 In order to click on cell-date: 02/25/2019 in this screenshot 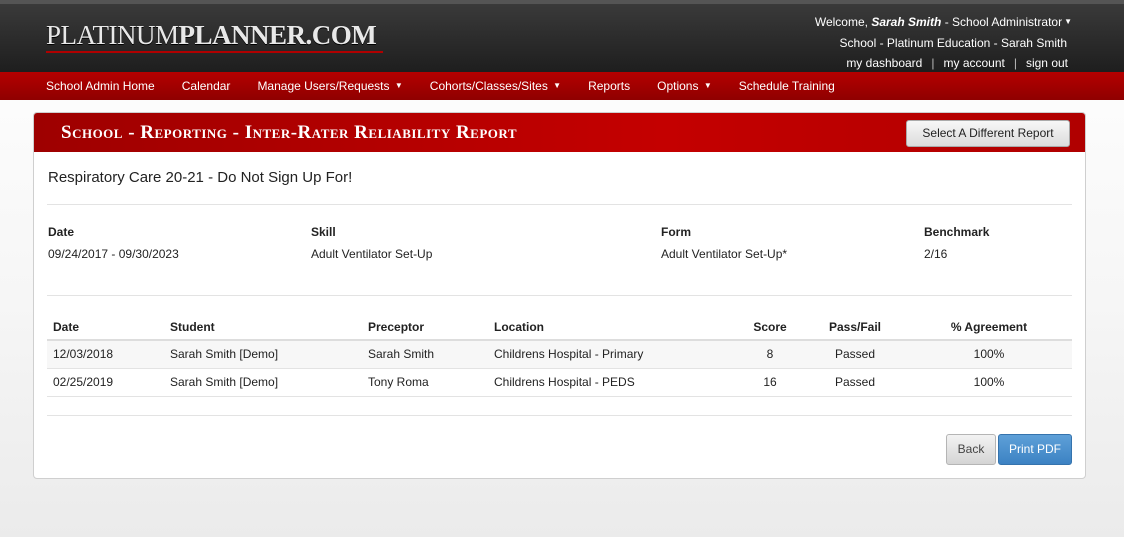, I will do `click(105, 382)`.